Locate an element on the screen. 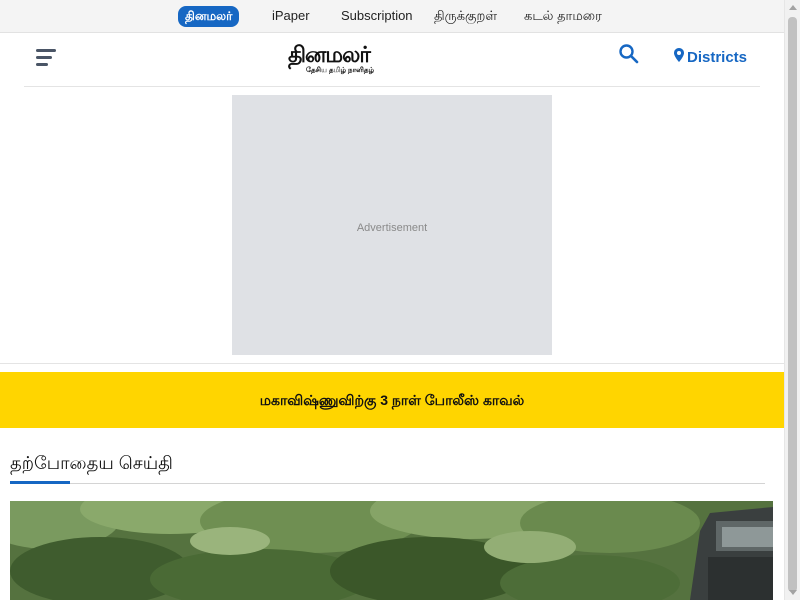 The width and height of the screenshot is (800, 600). page-scrollbar is located at coordinates (792, 300).